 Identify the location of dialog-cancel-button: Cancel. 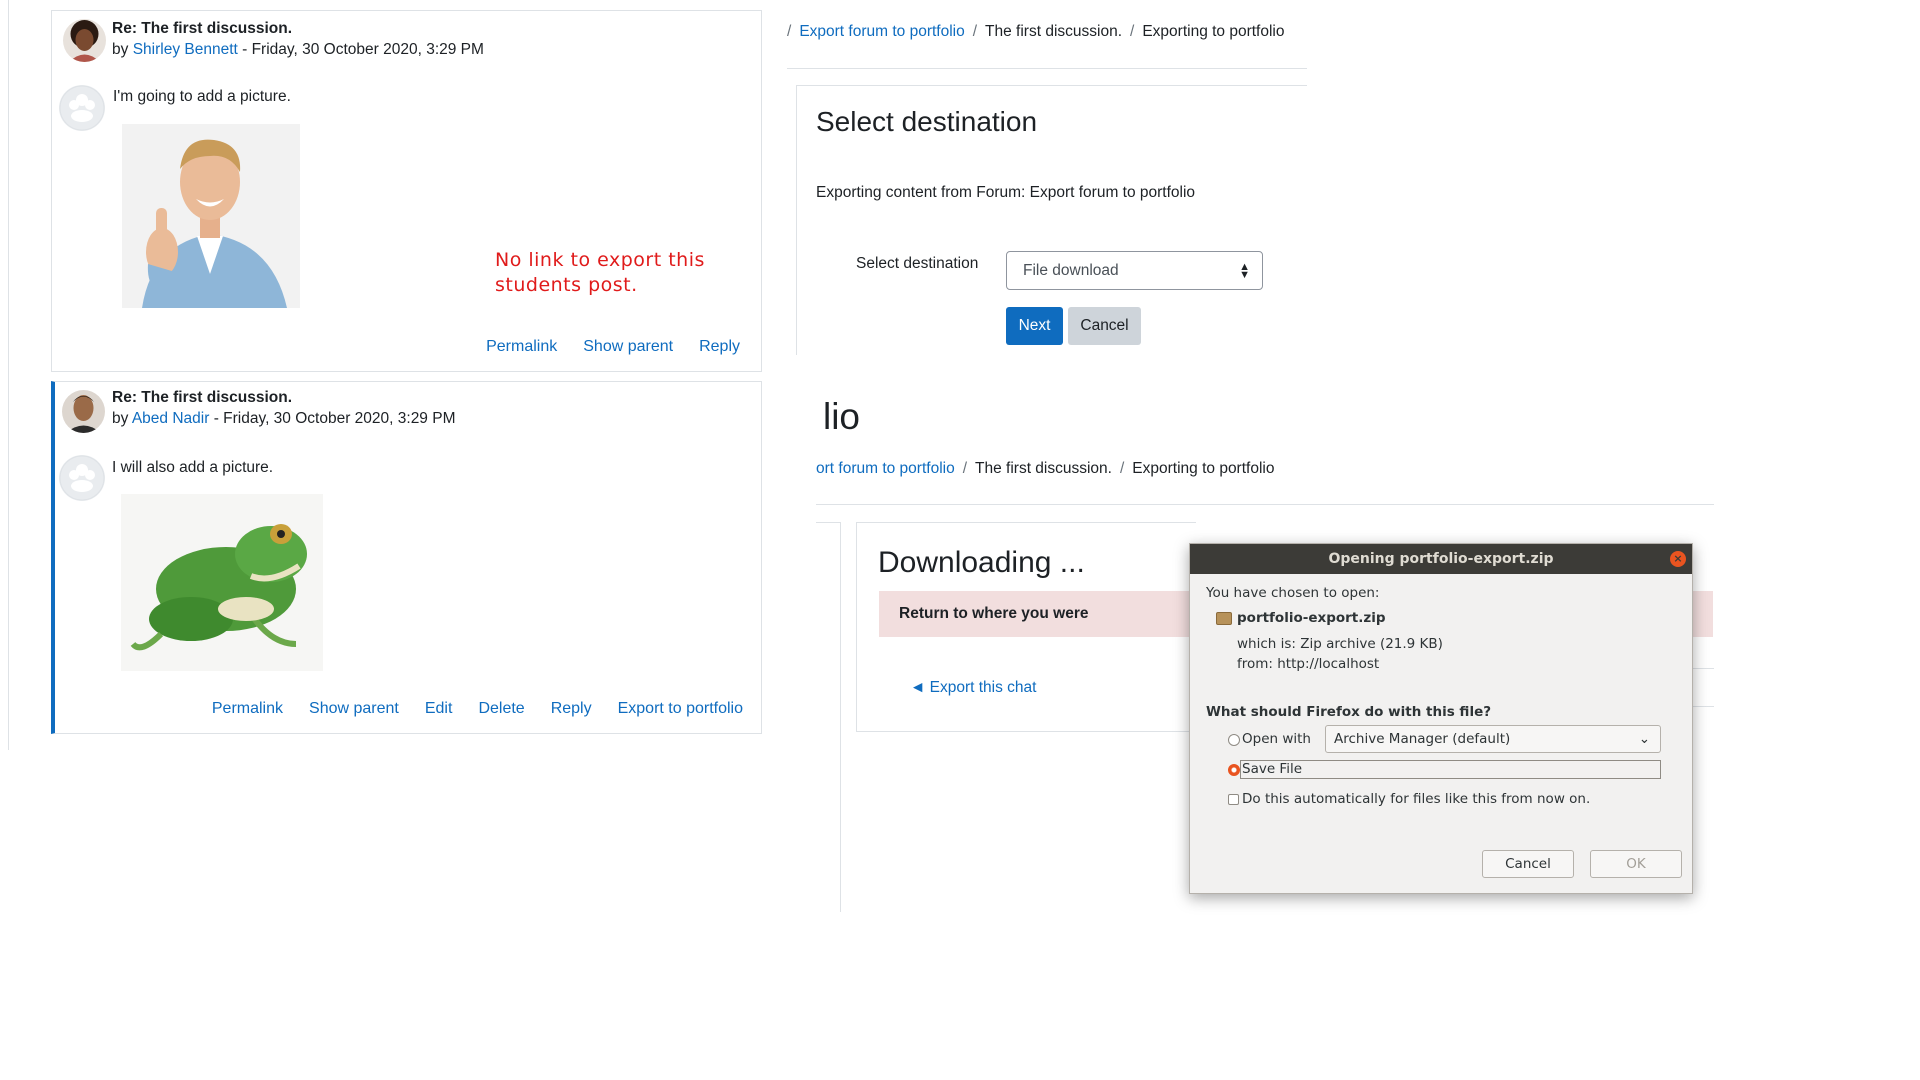
(1528, 864).